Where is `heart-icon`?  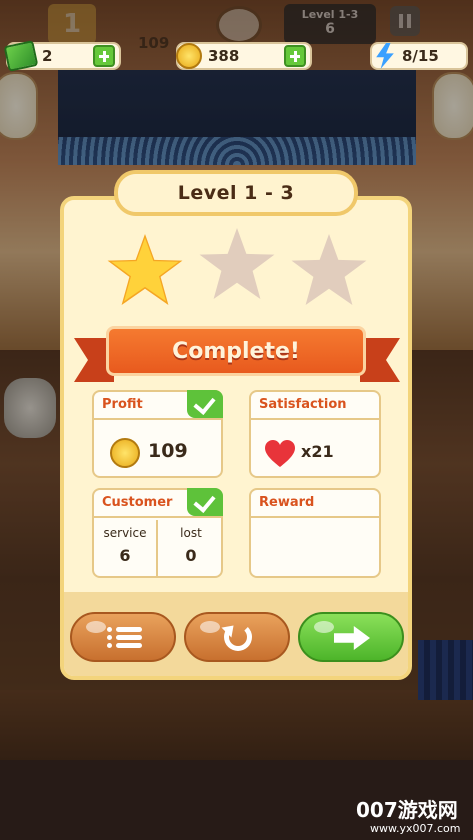
heart-icon is located at coordinates (280, 454).